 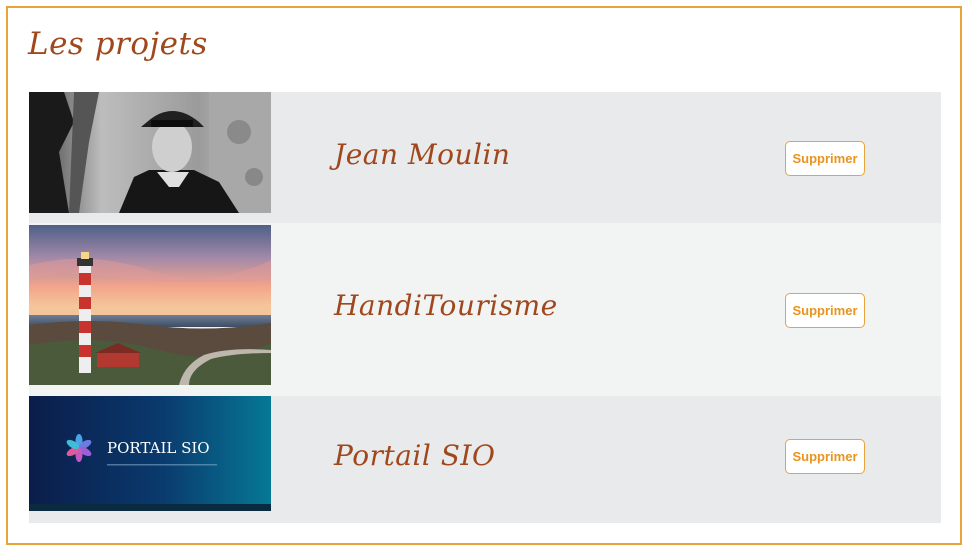 What do you see at coordinates (446, 305) in the screenshot?
I see `project-name: HandiTourisme` at bounding box center [446, 305].